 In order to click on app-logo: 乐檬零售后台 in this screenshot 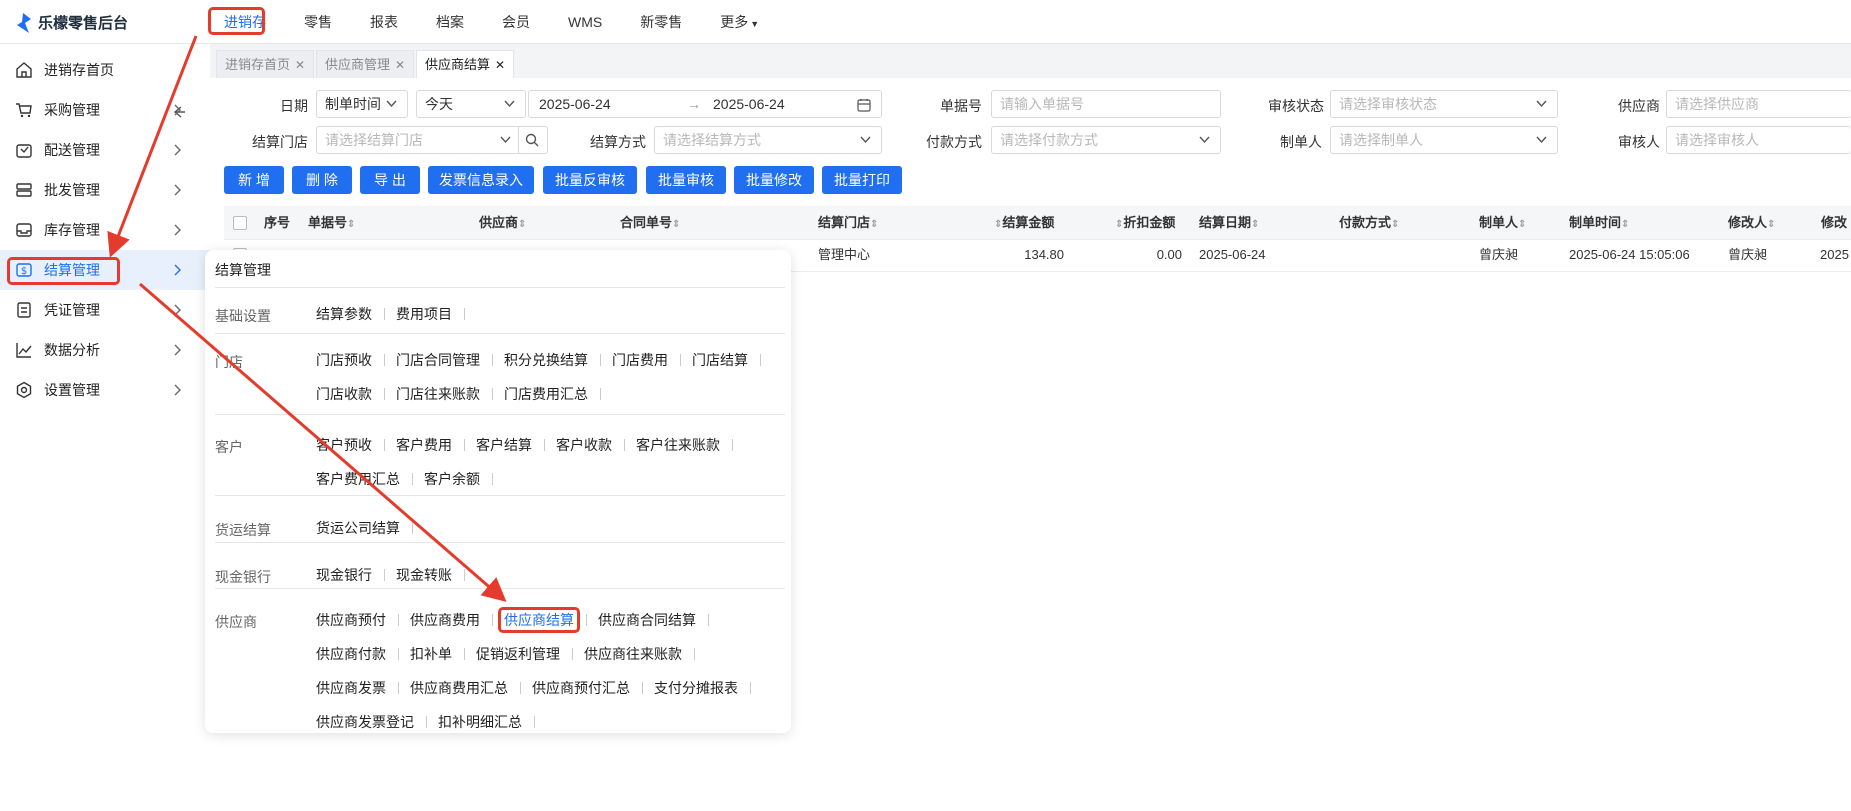, I will do `click(71, 22)`.